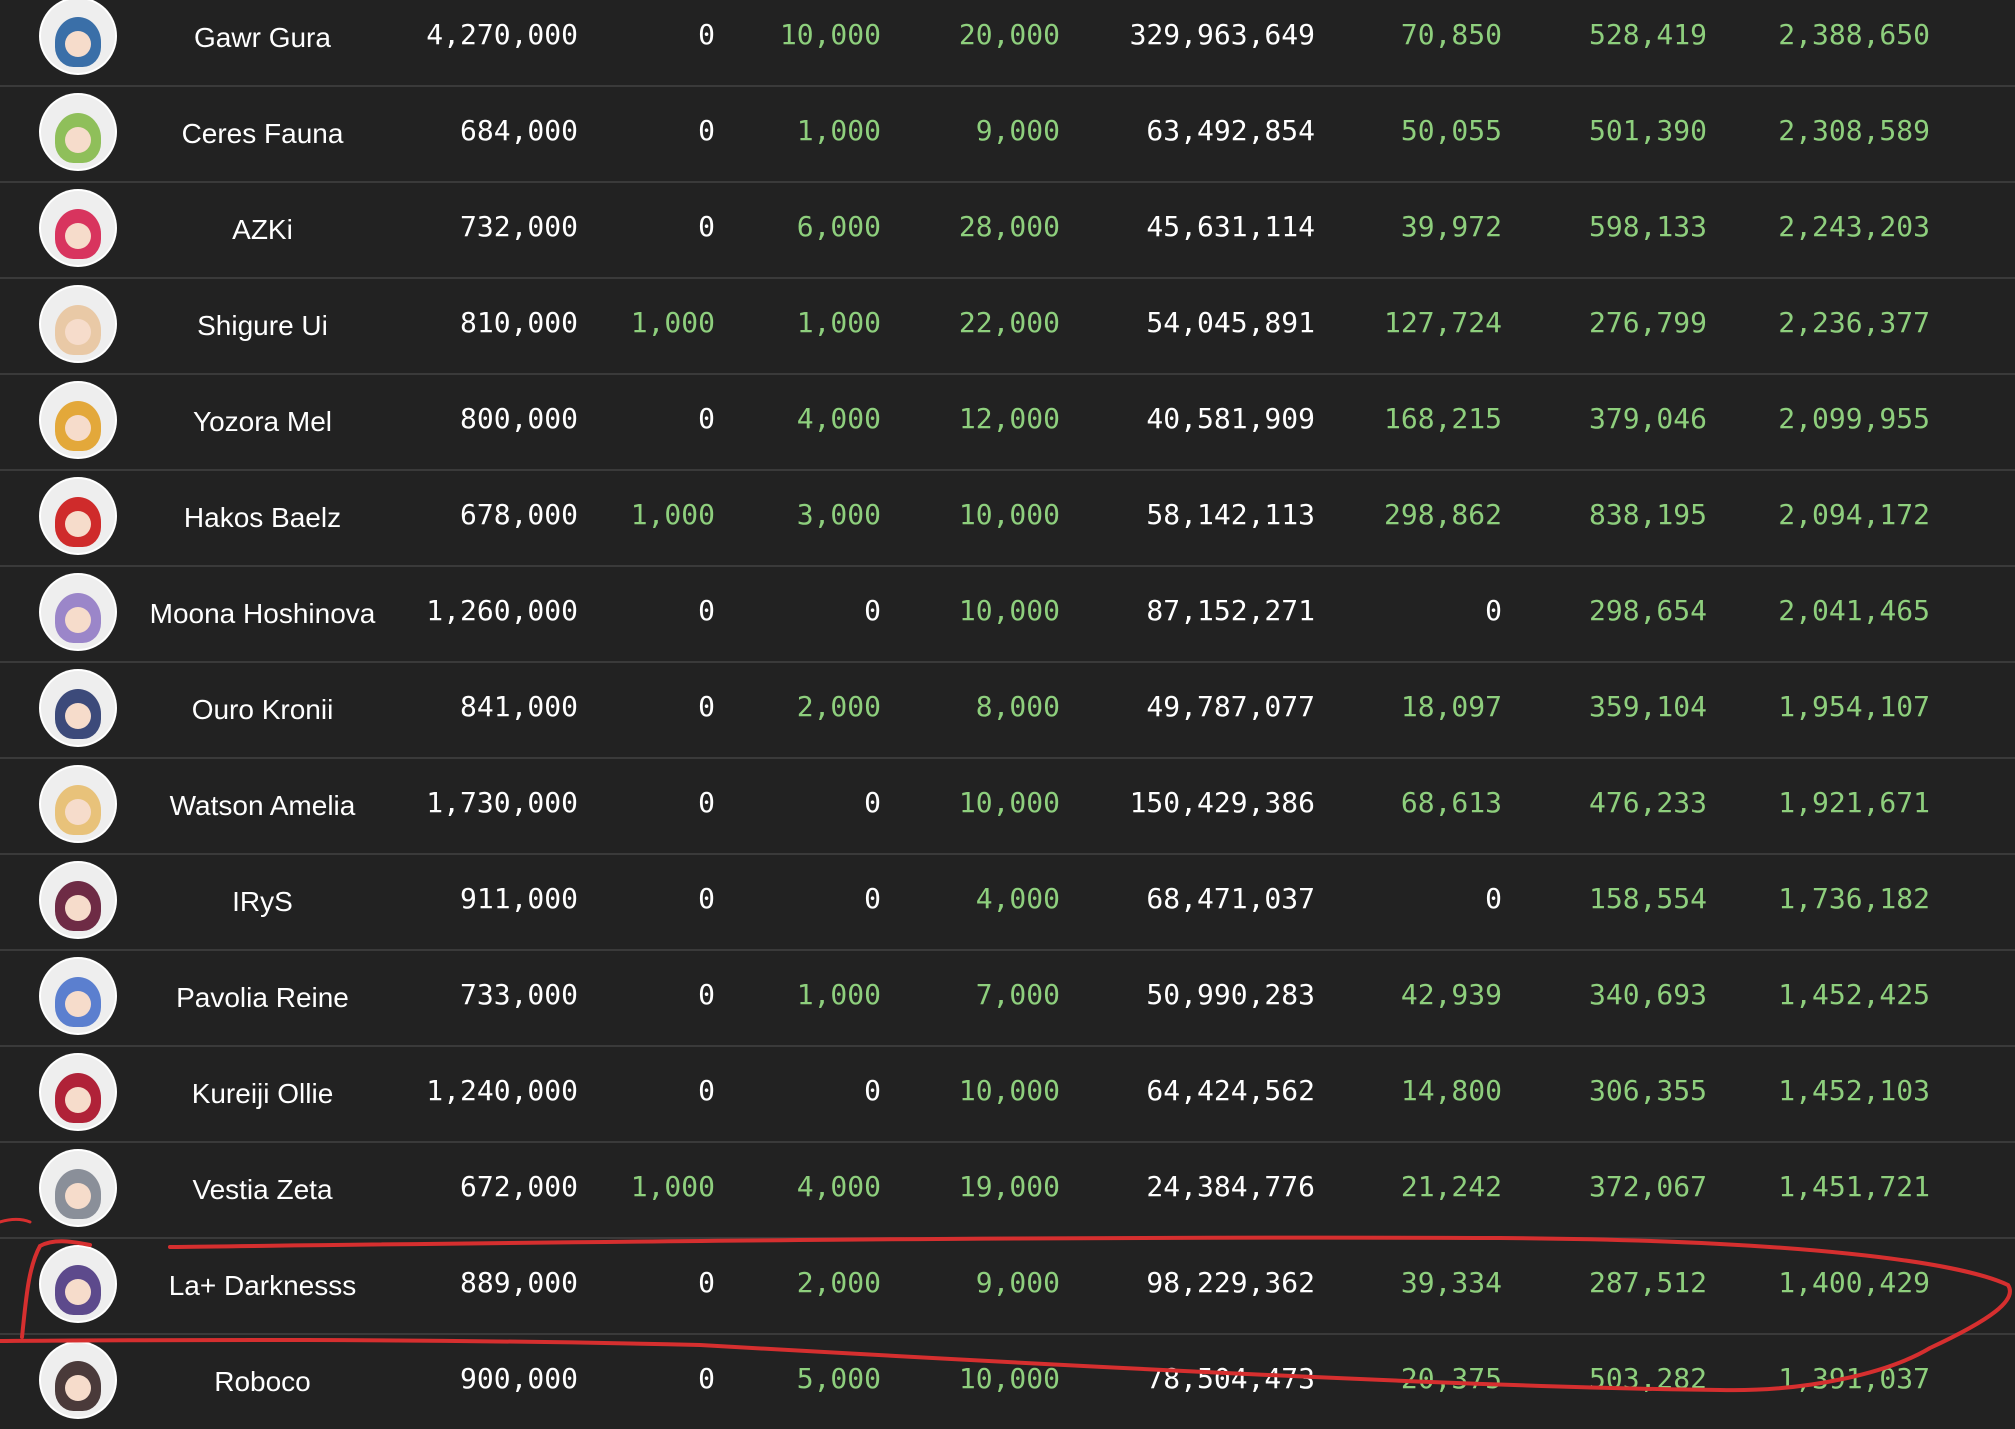 This screenshot has height=1429, width=2015. What do you see at coordinates (1442, 514) in the screenshot?
I see `value-cell-6: 298,862` at bounding box center [1442, 514].